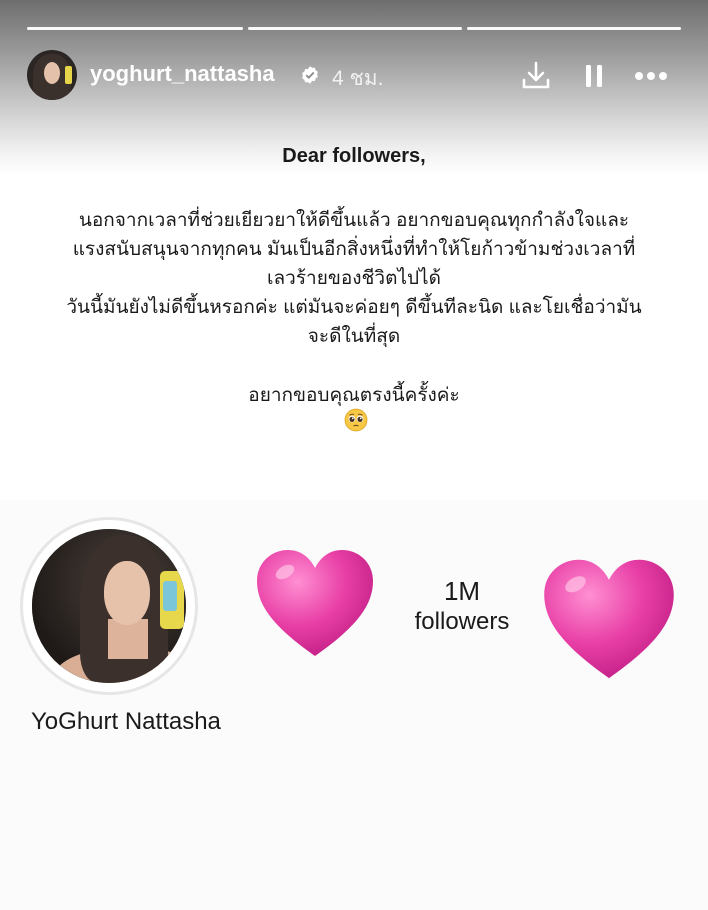 This screenshot has width=708, height=910. I want to click on more-options-button, so click(651, 76).